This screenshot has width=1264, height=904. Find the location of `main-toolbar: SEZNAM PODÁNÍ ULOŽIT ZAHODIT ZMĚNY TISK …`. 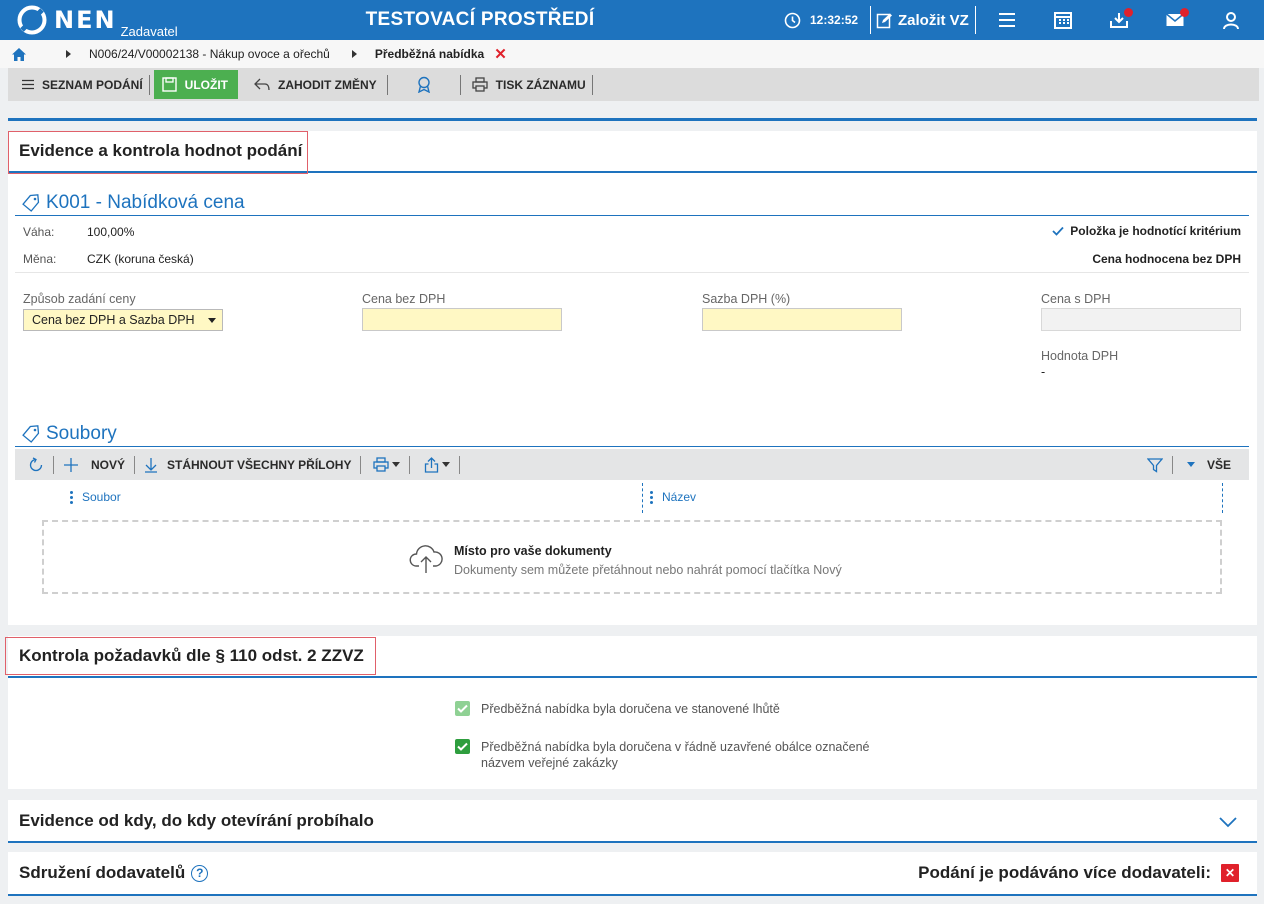

main-toolbar: SEZNAM PODÁNÍ ULOŽIT ZAHODIT ZMĚNY TISK … is located at coordinates (633, 84).